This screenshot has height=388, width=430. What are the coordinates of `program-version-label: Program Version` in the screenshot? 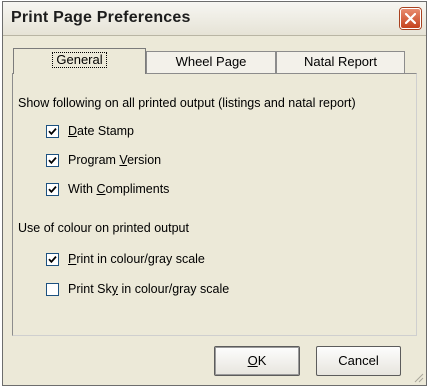 It's located at (115, 160).